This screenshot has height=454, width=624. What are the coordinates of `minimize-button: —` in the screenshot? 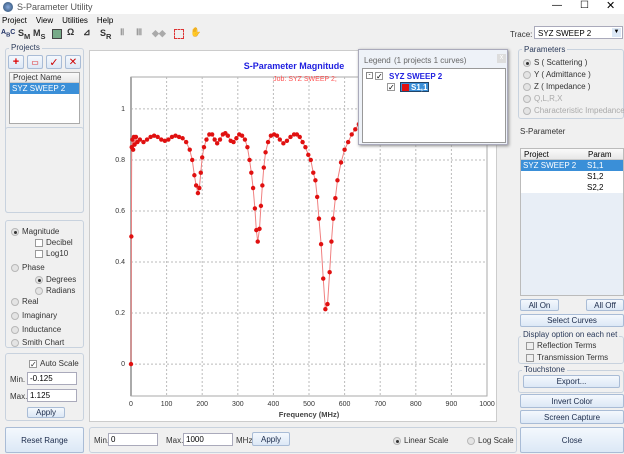 It's located at (557, 5).